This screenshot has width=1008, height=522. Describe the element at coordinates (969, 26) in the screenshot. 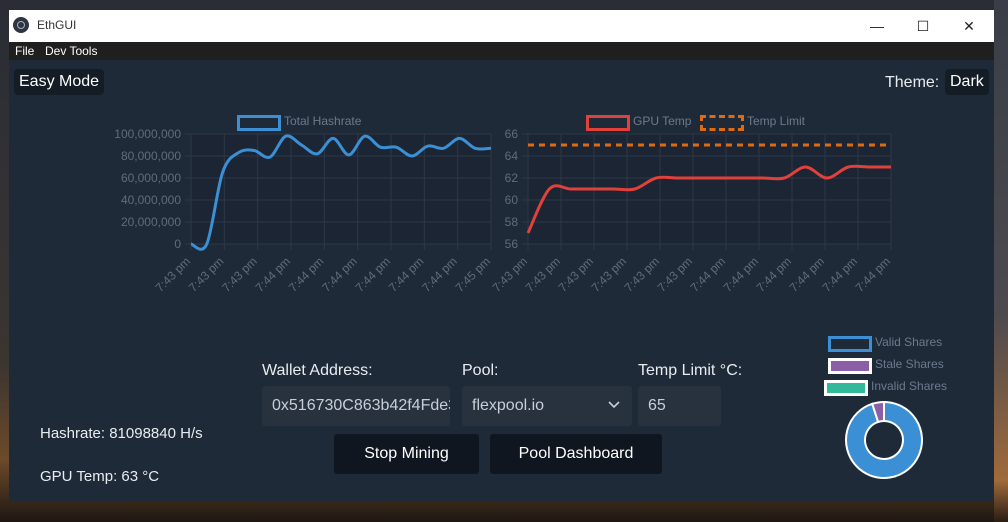

I see `close-button: ✕` at that location.